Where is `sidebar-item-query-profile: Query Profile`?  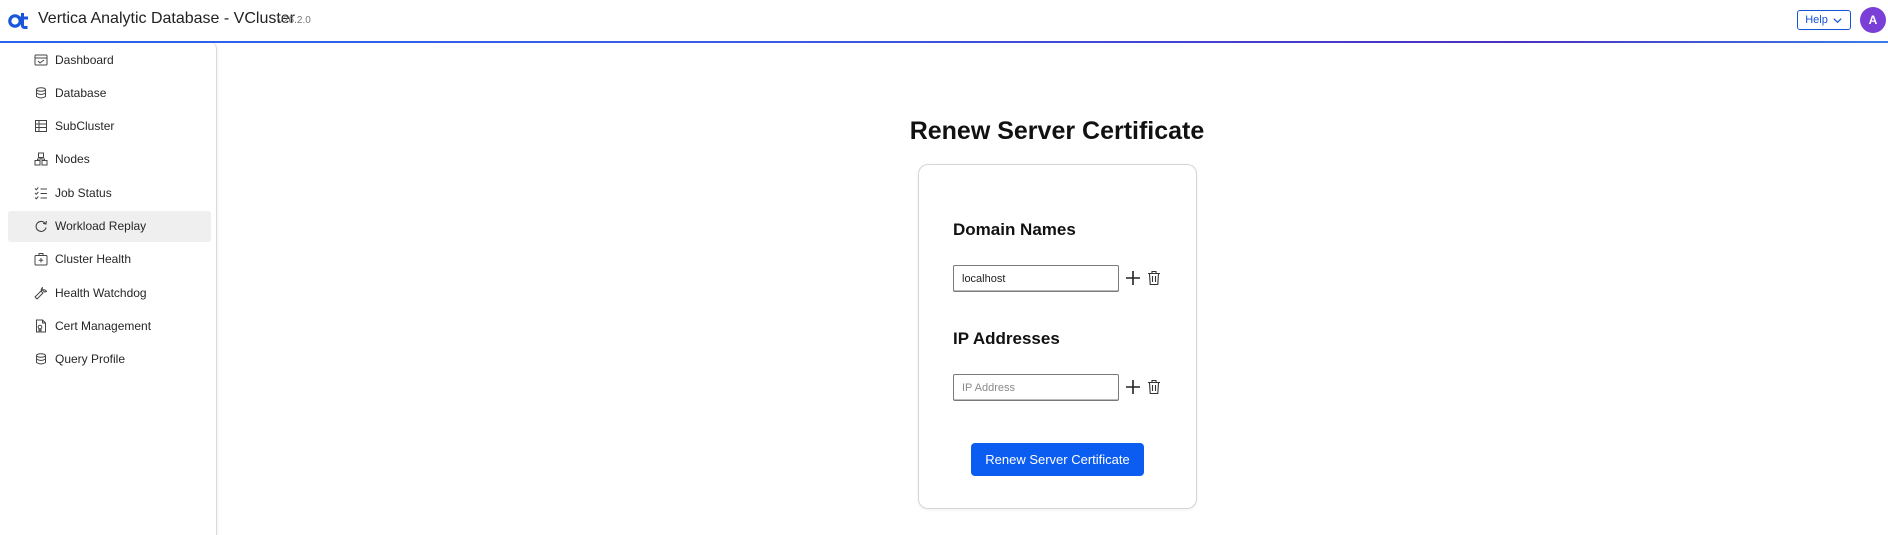 sidebar-item-query-profile: Query Profile is located at coordinates (109, 359).